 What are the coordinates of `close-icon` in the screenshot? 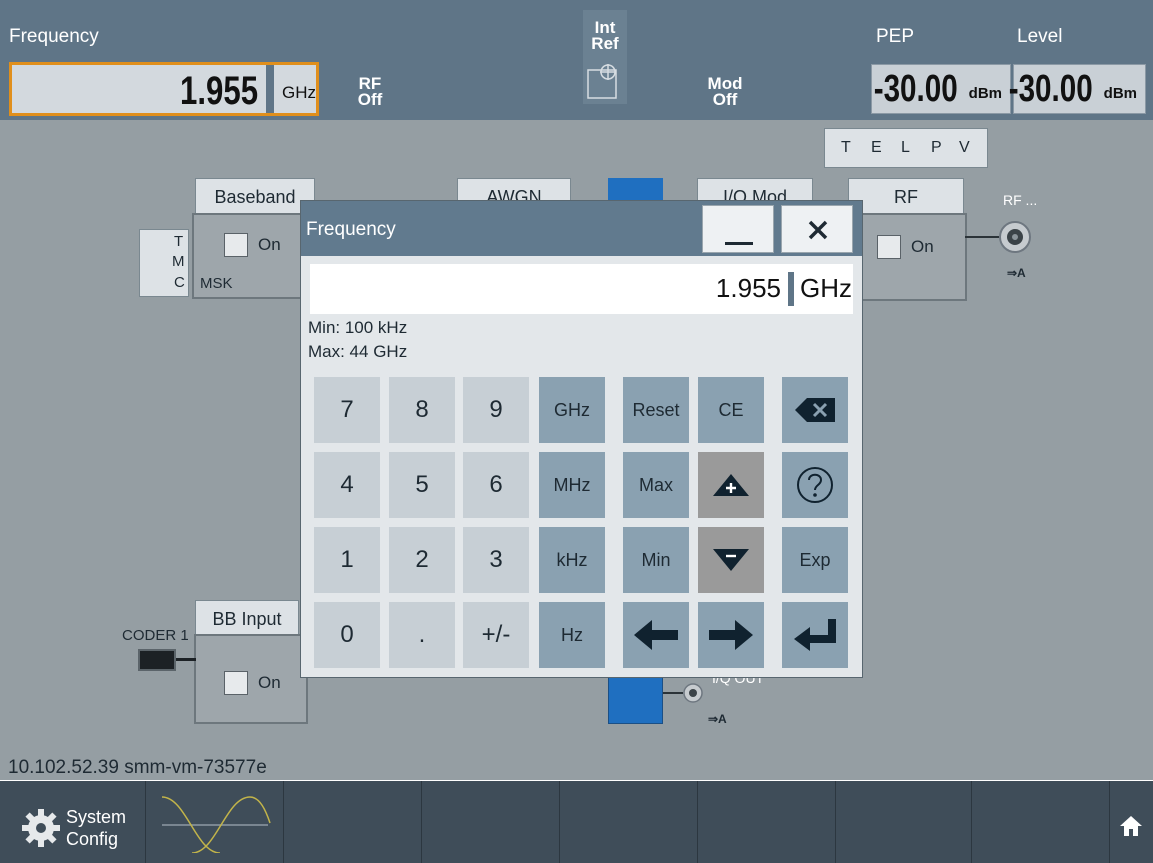 It's located at (818, 230).